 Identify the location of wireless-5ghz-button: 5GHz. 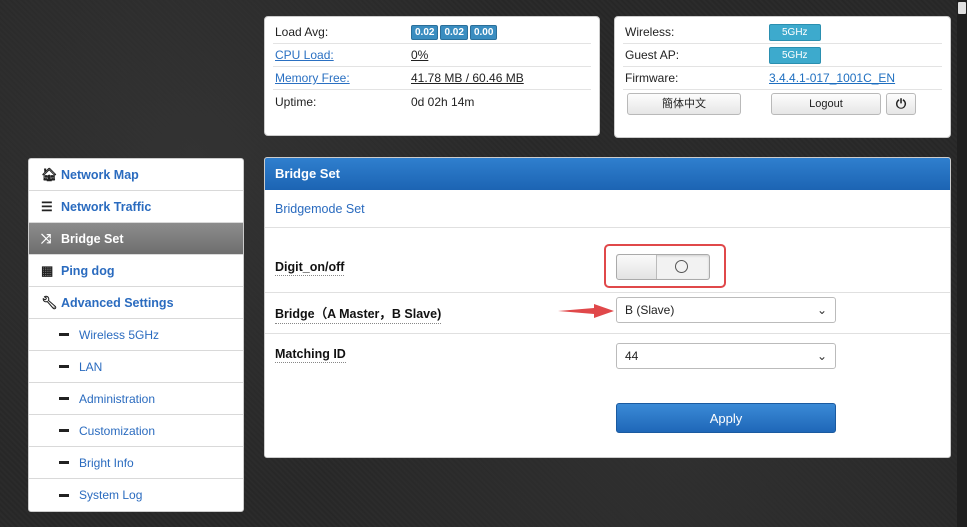
(795, 32).